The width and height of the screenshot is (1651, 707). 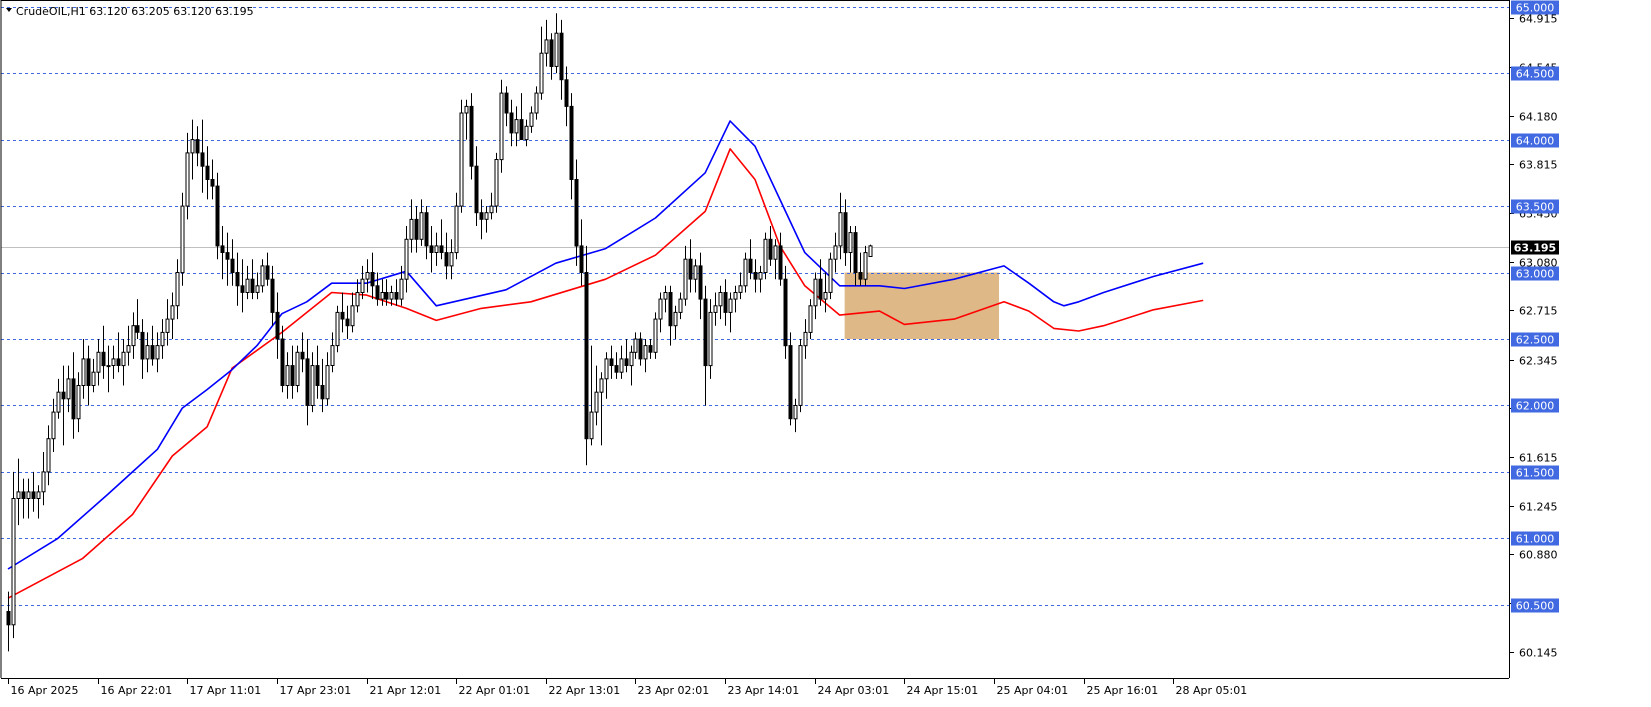 What do you see at coordinates (585, 690) in the screenshot?
I see `x-tick-label: 22 Apr 13:01` at bounding box center [585, 690].